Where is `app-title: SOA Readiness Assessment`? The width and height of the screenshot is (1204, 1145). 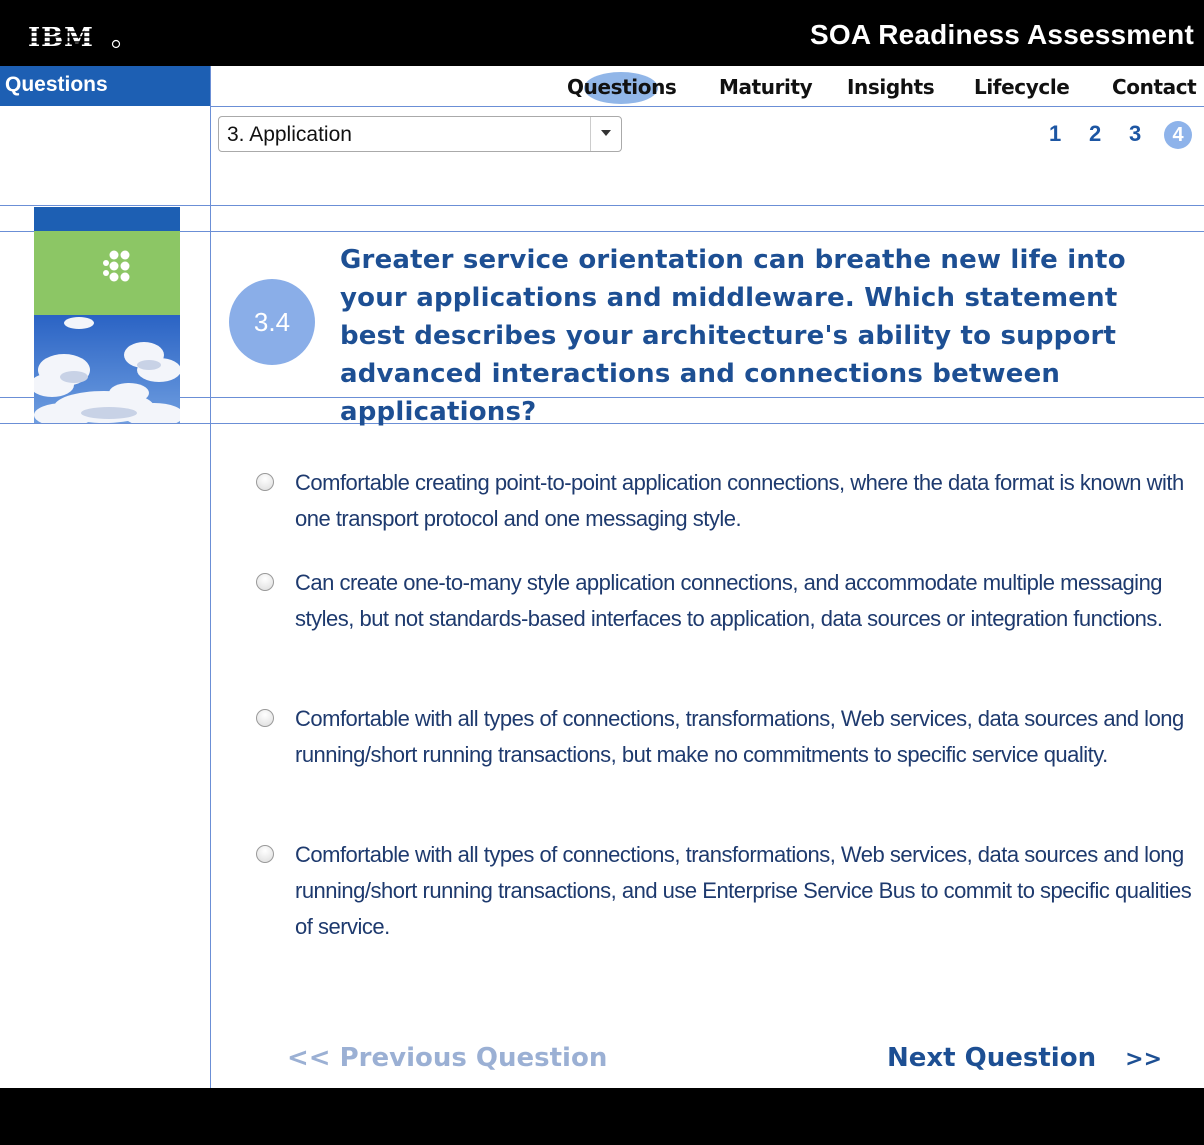 app-title: SOA Readiness Assessment is located at coordinates (1001, 34).